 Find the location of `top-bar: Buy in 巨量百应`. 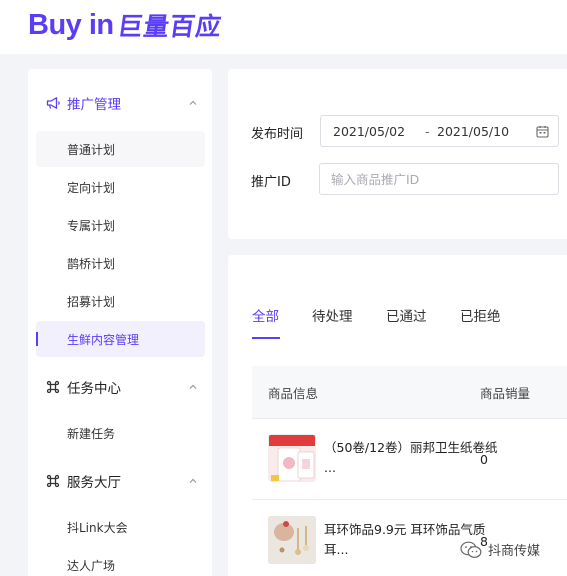

top-bar: Buy in 巨量百应 is located at coordinates (283, 27).